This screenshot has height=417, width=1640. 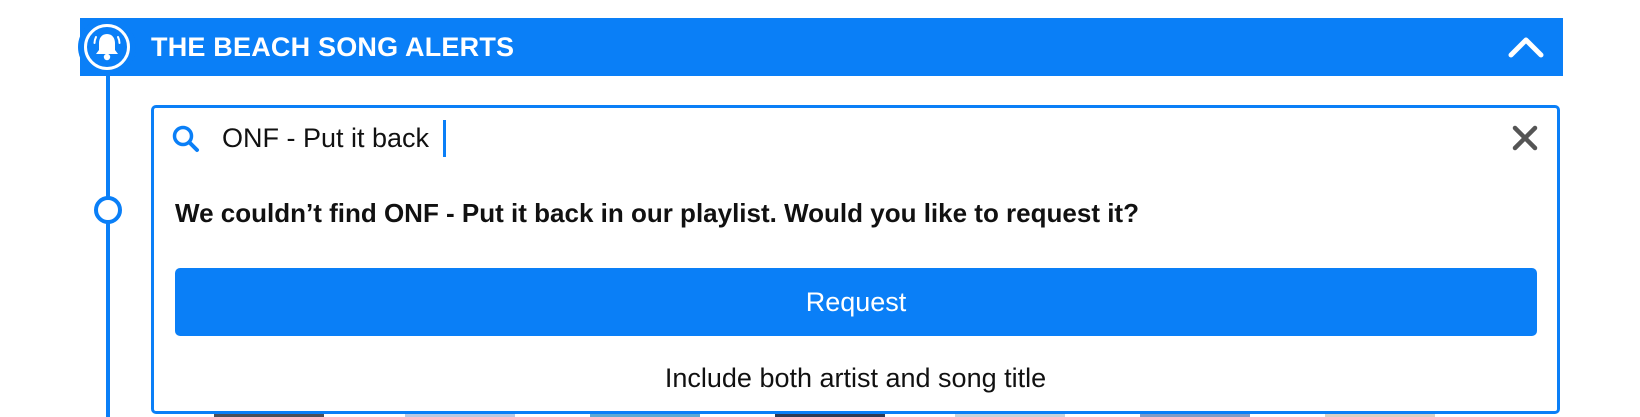 I want to click on timeline-node, so click(x=108, y=210).